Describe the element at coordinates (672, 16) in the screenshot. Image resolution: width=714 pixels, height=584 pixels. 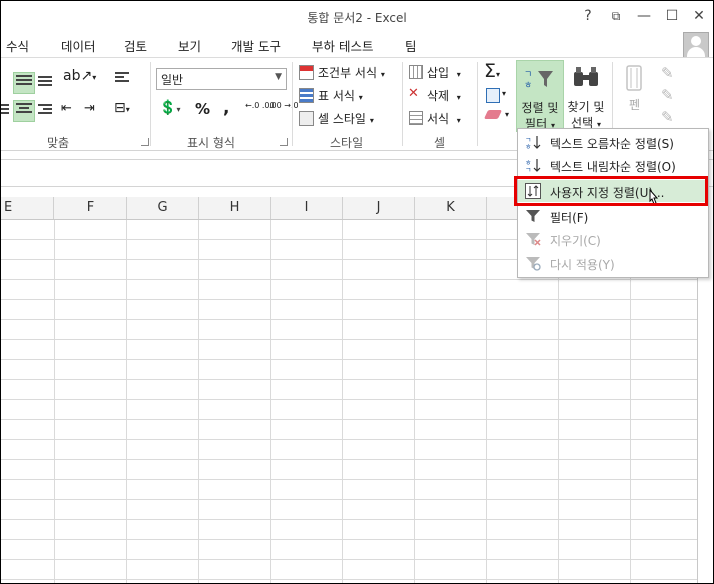
I see `maximize-button: ☐` at that location.